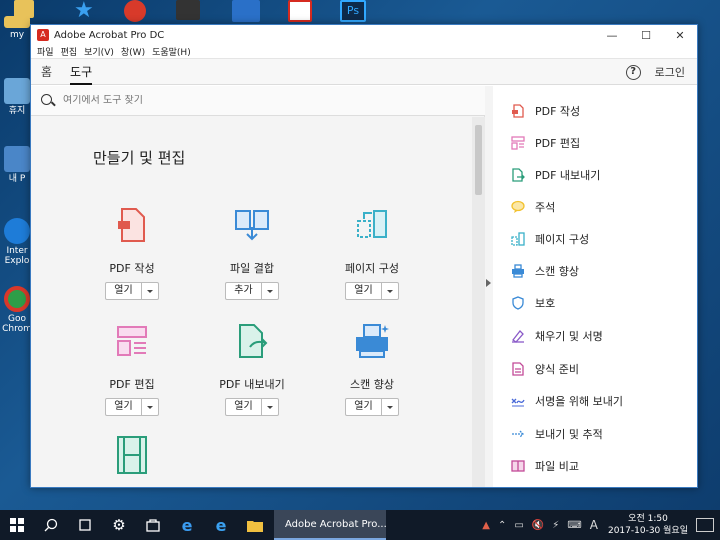 The image size is (720, 540). I want to click on tool-search-input, so click(253, 100).